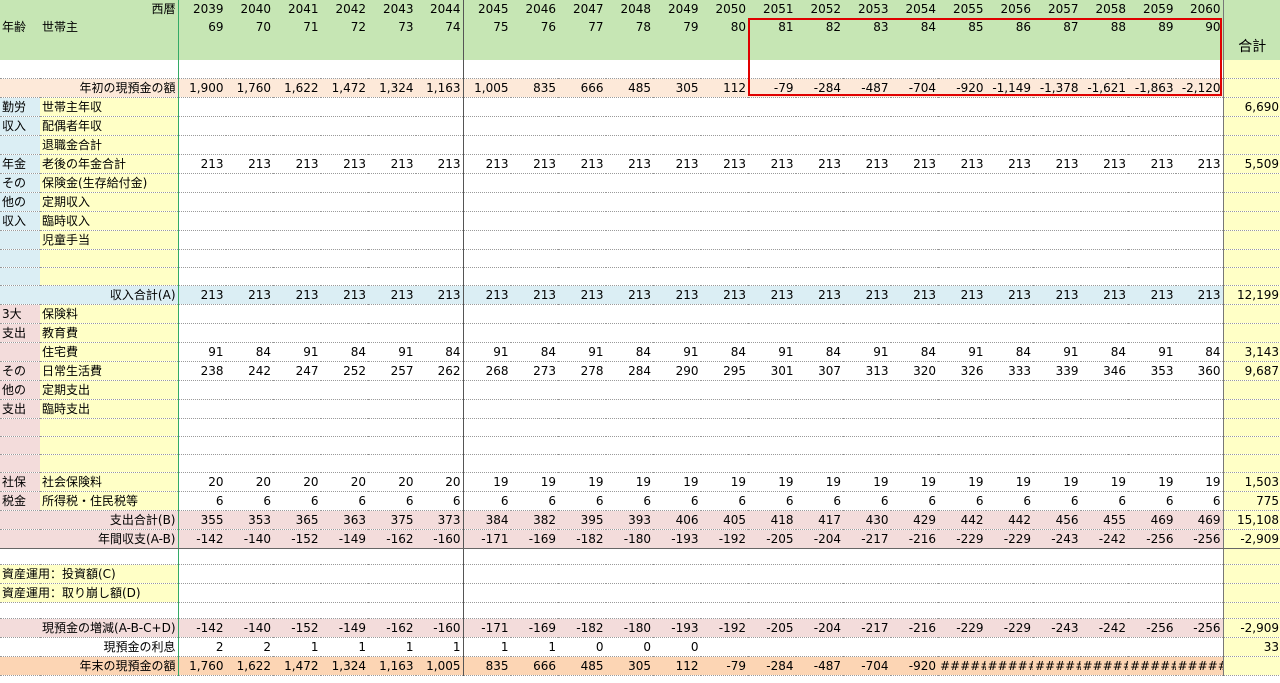 This screenshot has width=1280, height=683. What do you see at coordinates (1104, 37) in the screenshot?
I see `age-cell: 88` at bounding box center [1104, 37].